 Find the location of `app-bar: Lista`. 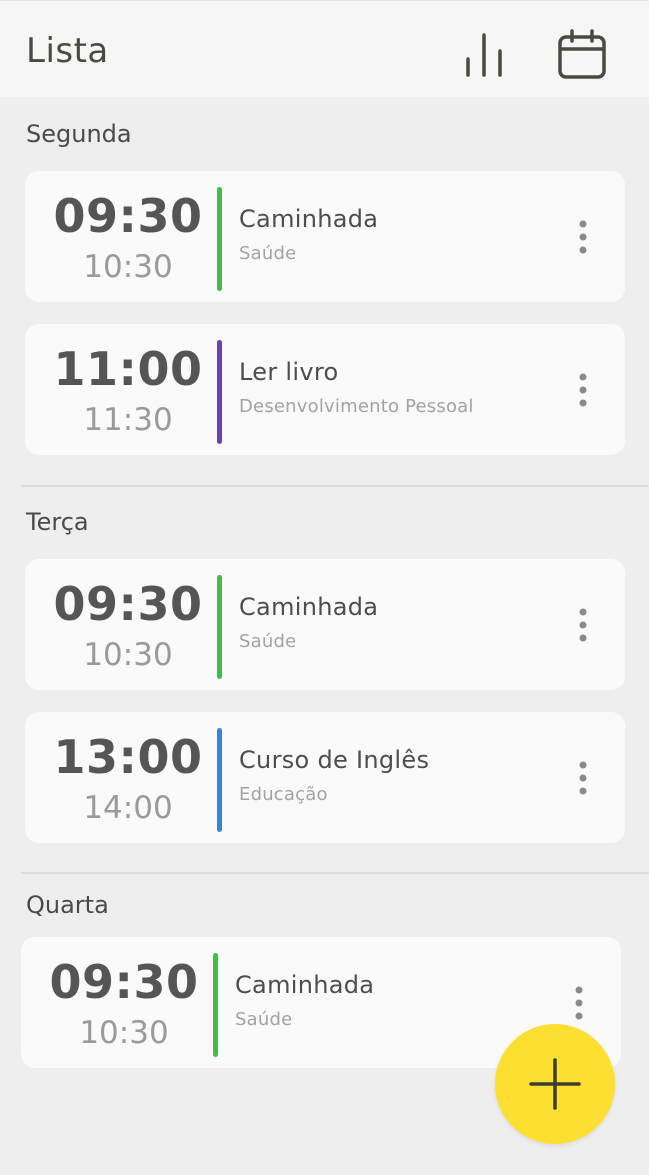

app-bar: Lista is located at coordinates (324, 48).